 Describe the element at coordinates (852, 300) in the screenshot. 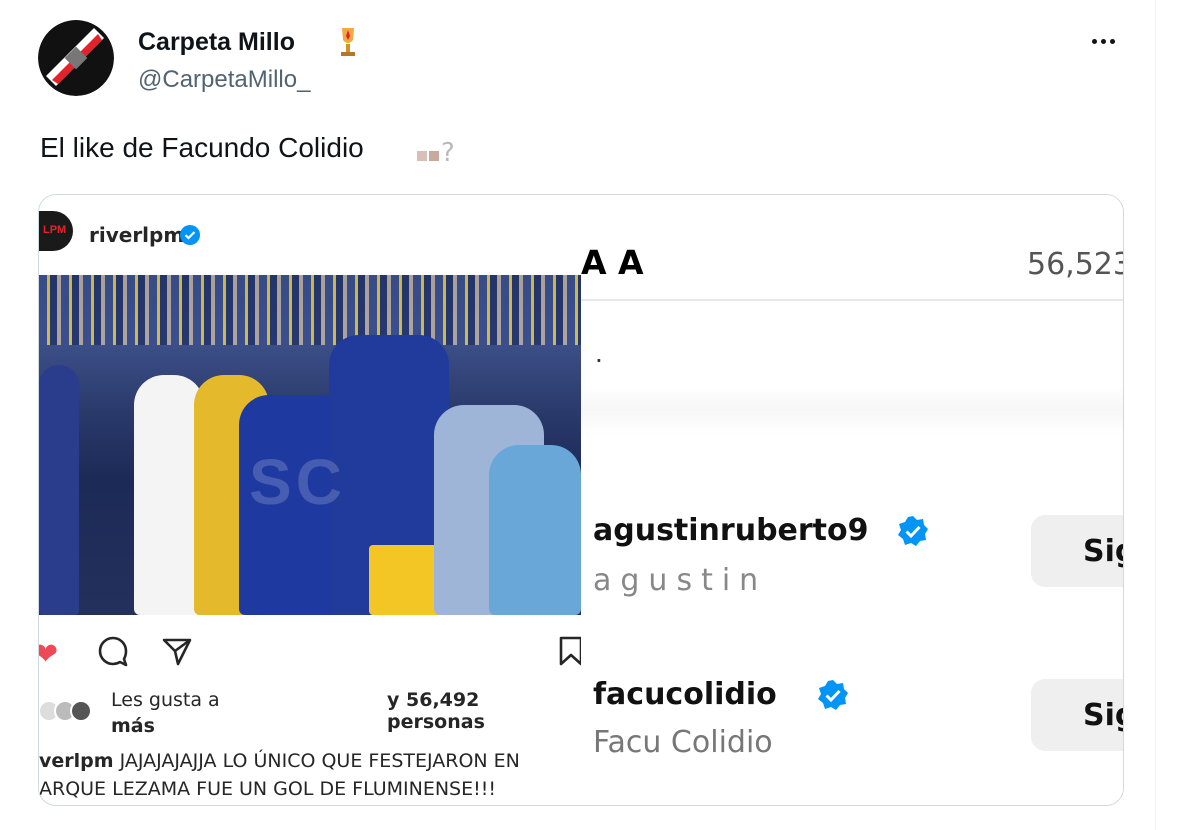

I see `divider` at that location.